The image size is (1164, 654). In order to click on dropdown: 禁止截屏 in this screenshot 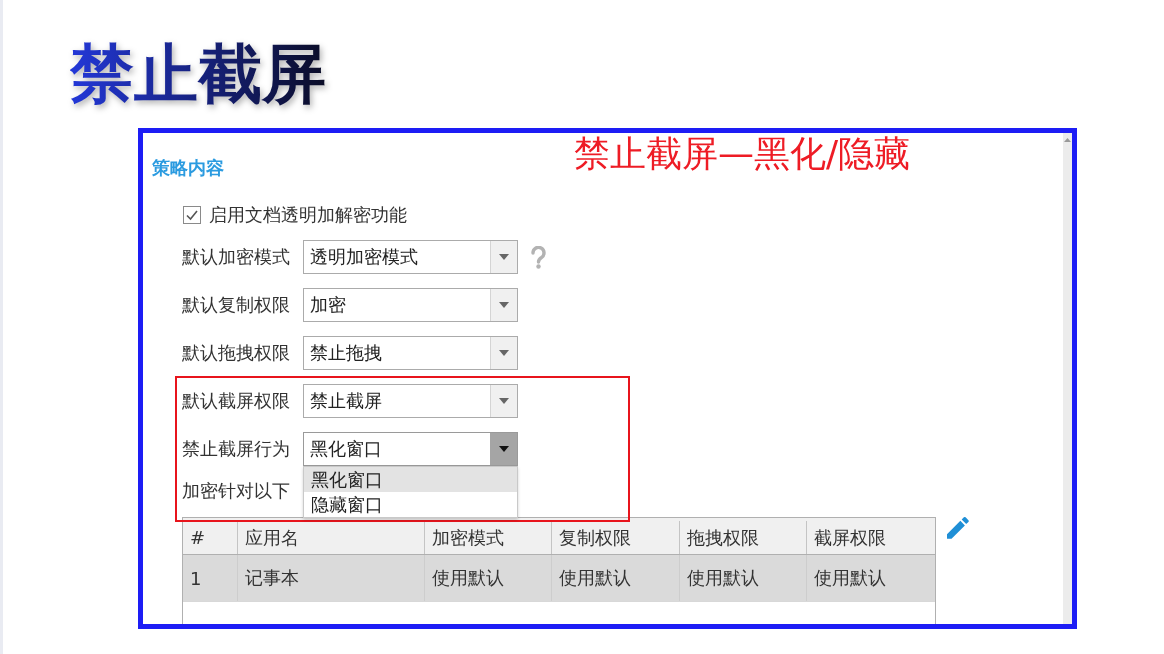, I will do `click(410, 401)`.